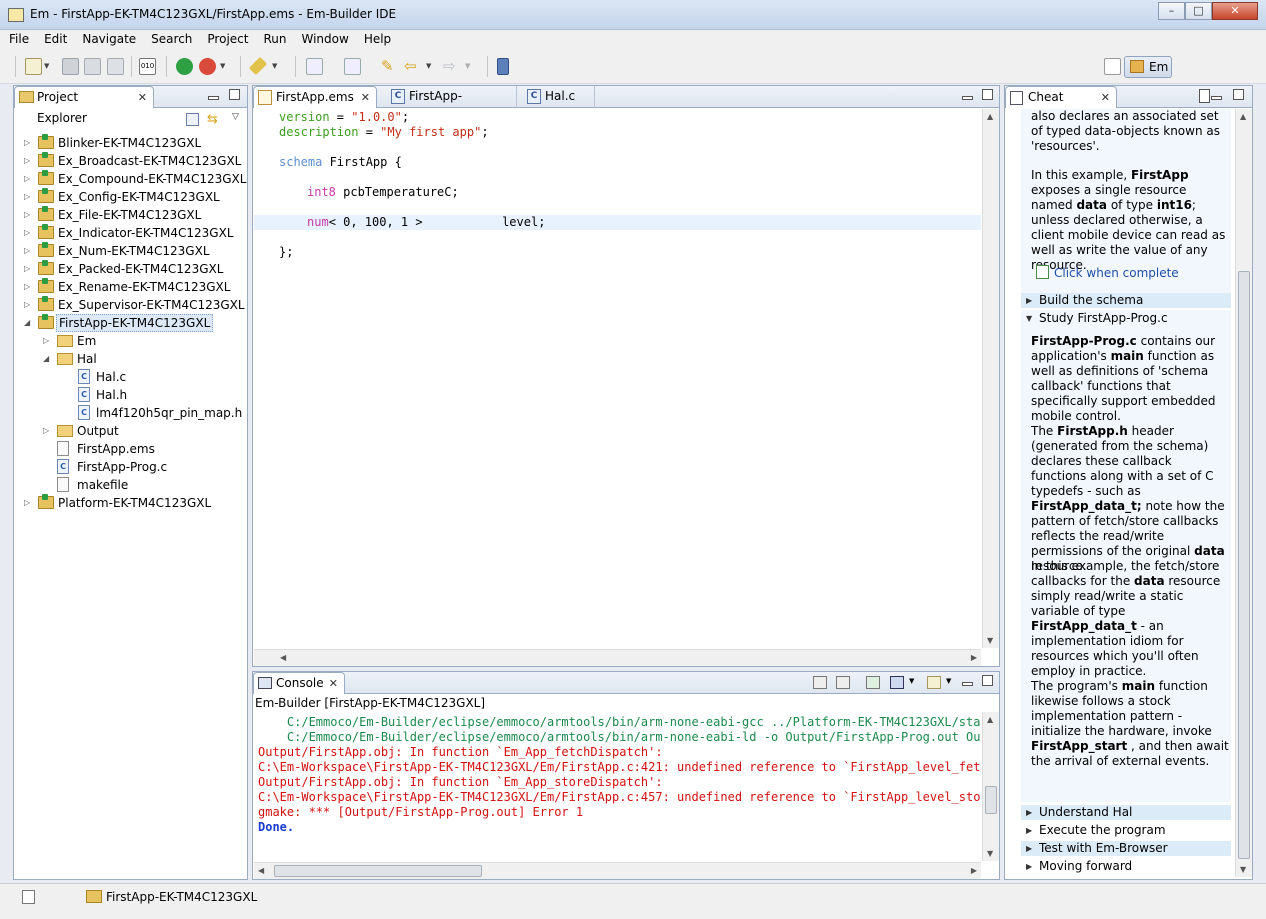 This screenshot has width=1266, height=919. I want to click on tree-item: makefile, so click(130, 485).